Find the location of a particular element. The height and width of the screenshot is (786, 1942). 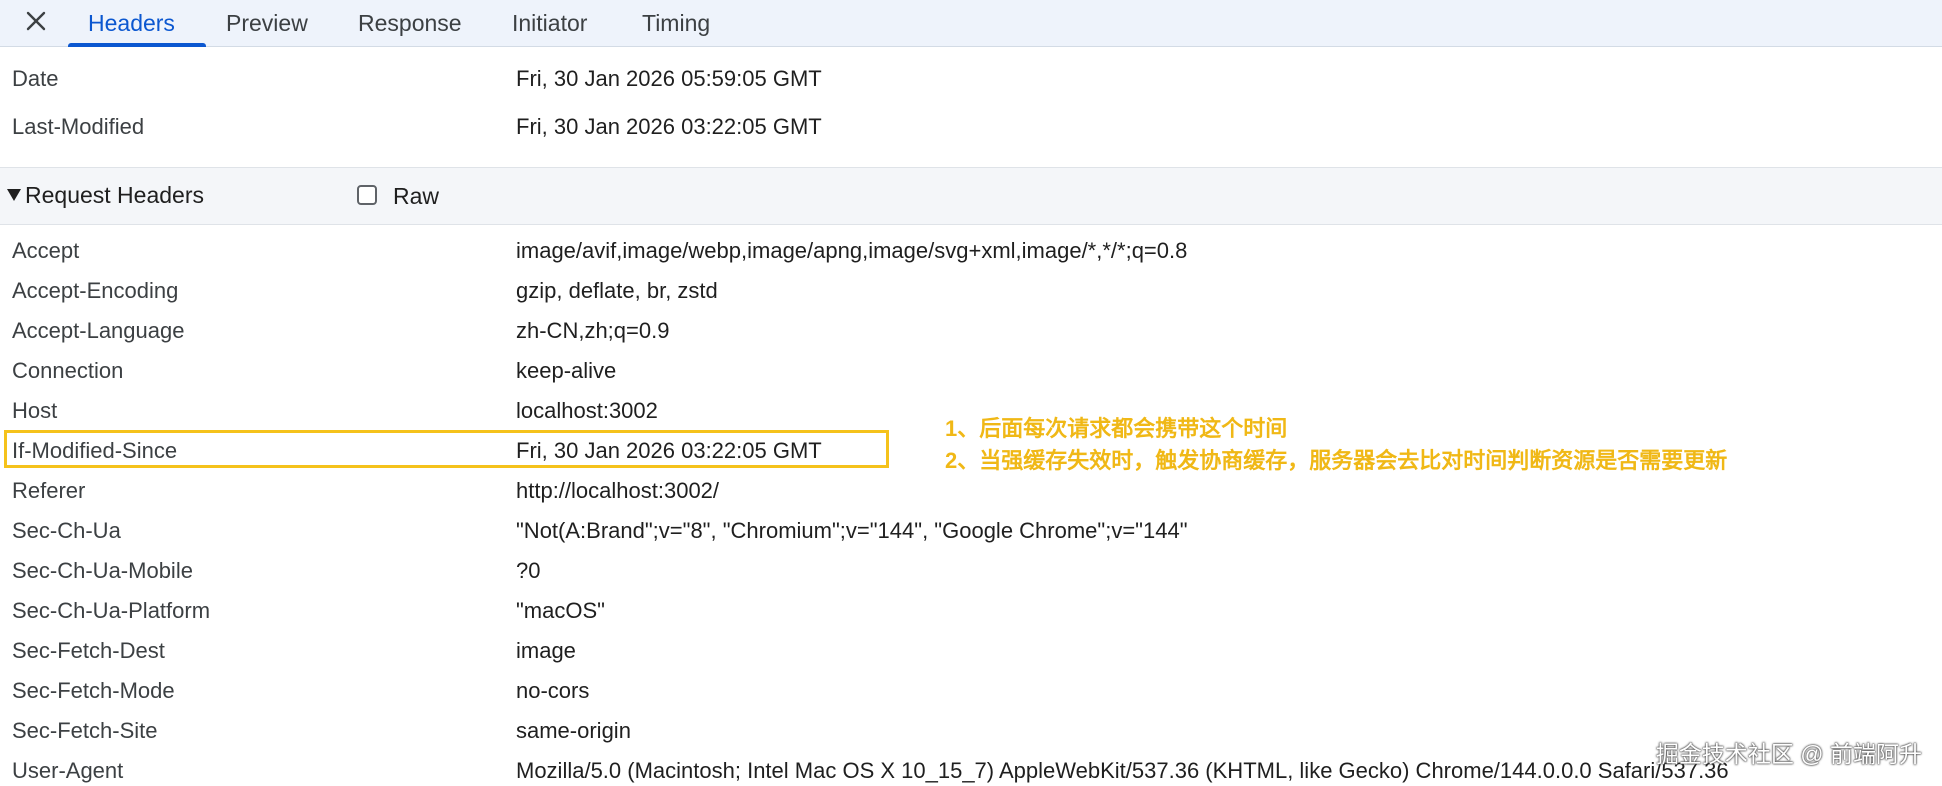

header-value: Fri, 30 Jan 2026 05:59:05 GMT is located at coordinates (669, 78).